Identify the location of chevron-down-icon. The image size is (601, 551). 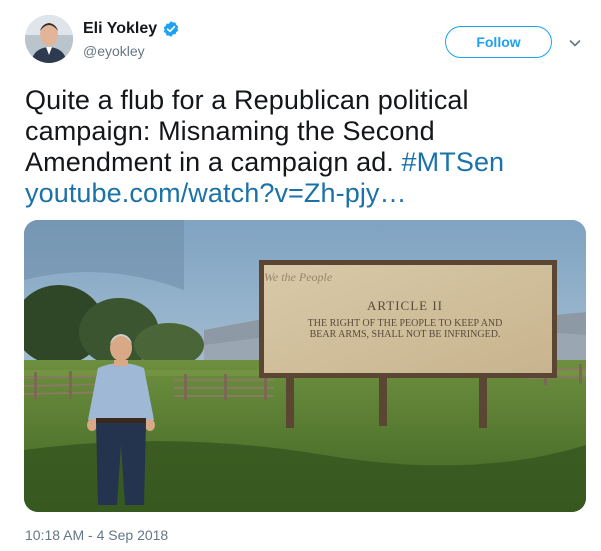
(575, 43).